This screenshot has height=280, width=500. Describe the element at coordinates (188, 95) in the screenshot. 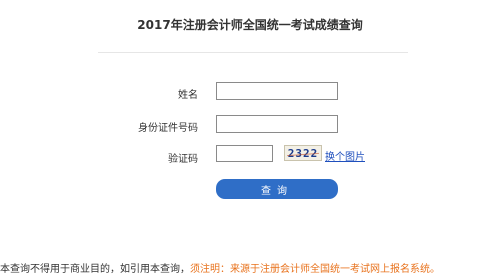

I see `name-label: 姓名` at that location.